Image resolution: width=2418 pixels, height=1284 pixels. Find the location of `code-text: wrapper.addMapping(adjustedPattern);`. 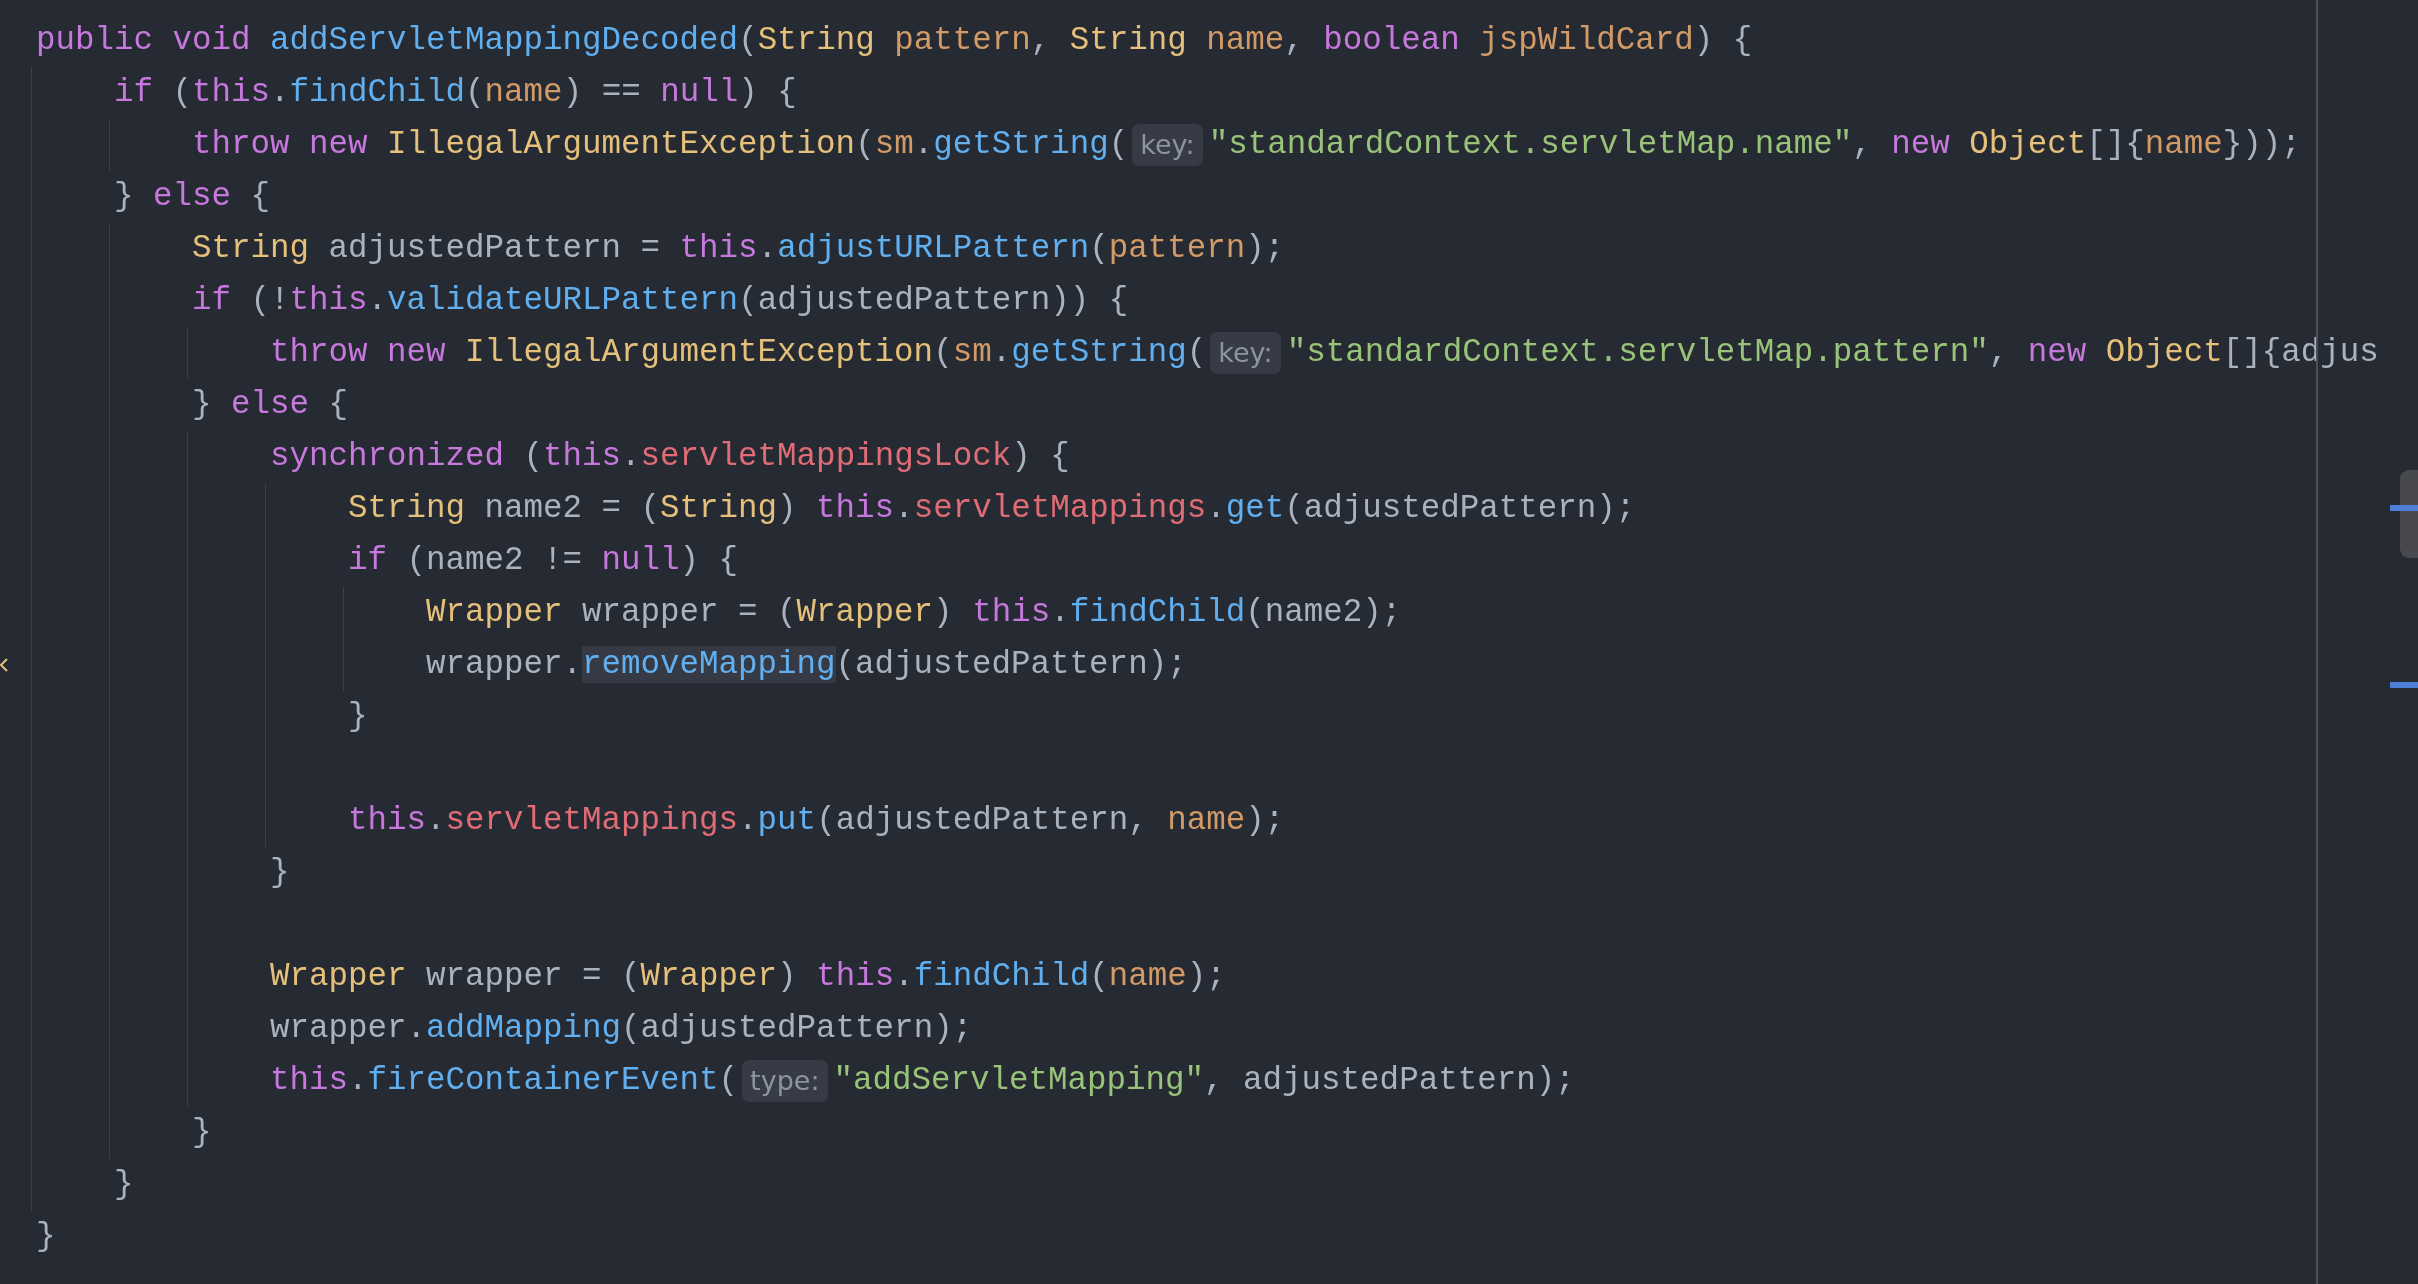

code-text: wrapper.addMapping(adjustedPattern); is located at coordinates (621, 1029).